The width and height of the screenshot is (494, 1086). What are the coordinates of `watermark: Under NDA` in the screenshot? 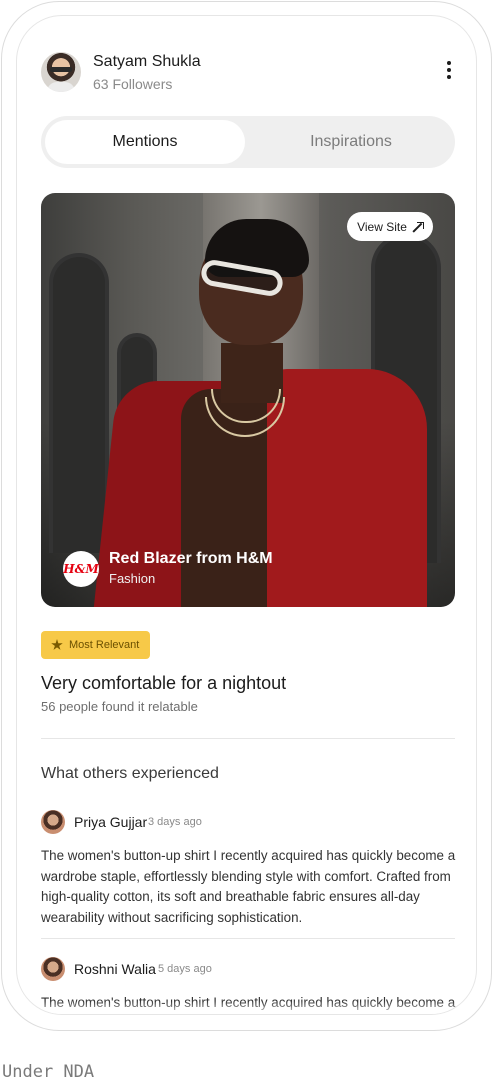 It's located at (48, 1072).